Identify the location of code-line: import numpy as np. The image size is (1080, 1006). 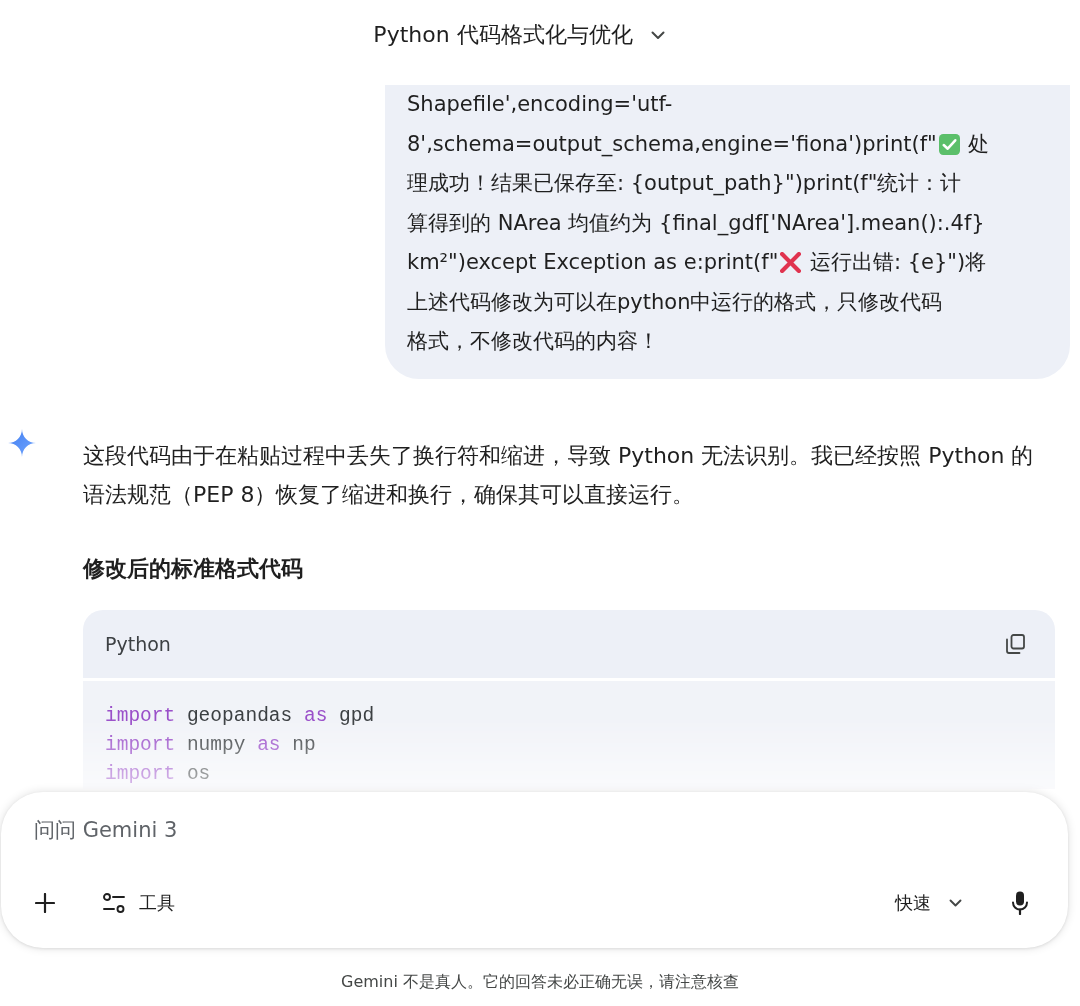
(210, 745).